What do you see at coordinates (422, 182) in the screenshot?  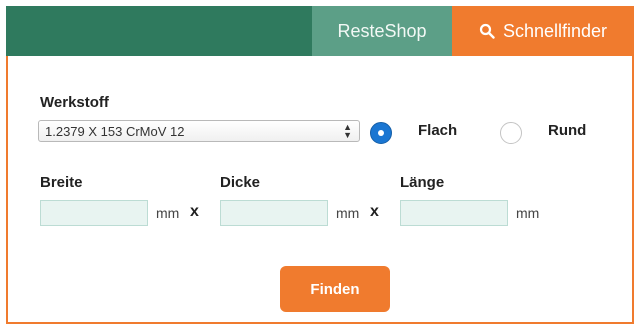 I see `laenge-label: Länge` at bounding box center [422, 182].